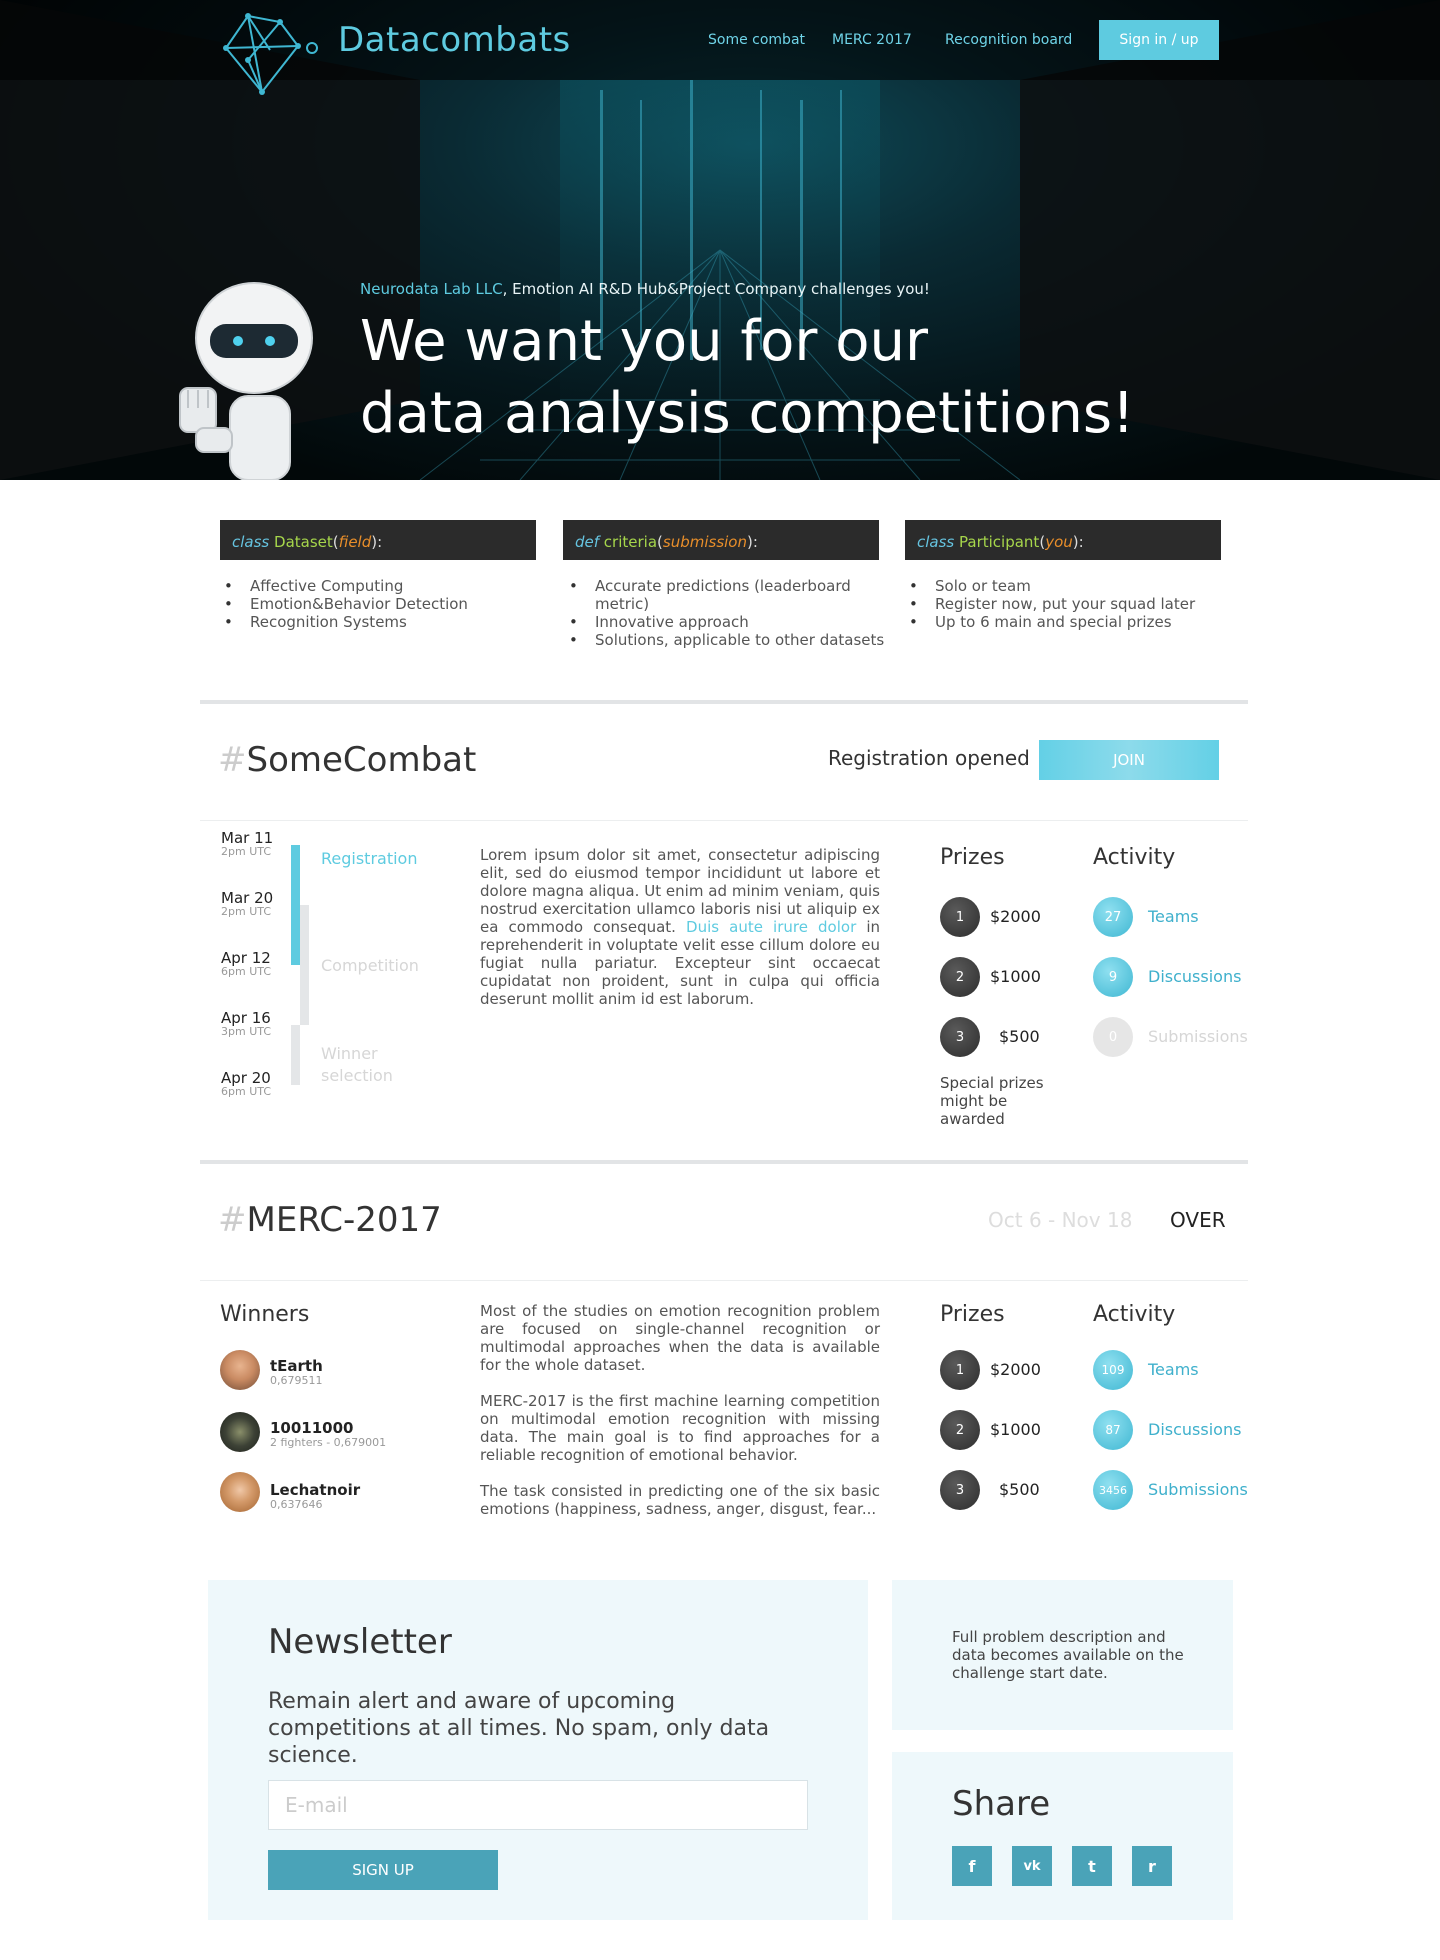  Describe the element at coordinates (972, 1866) in the screenshot. I see `facebook-icon: f` at that location.